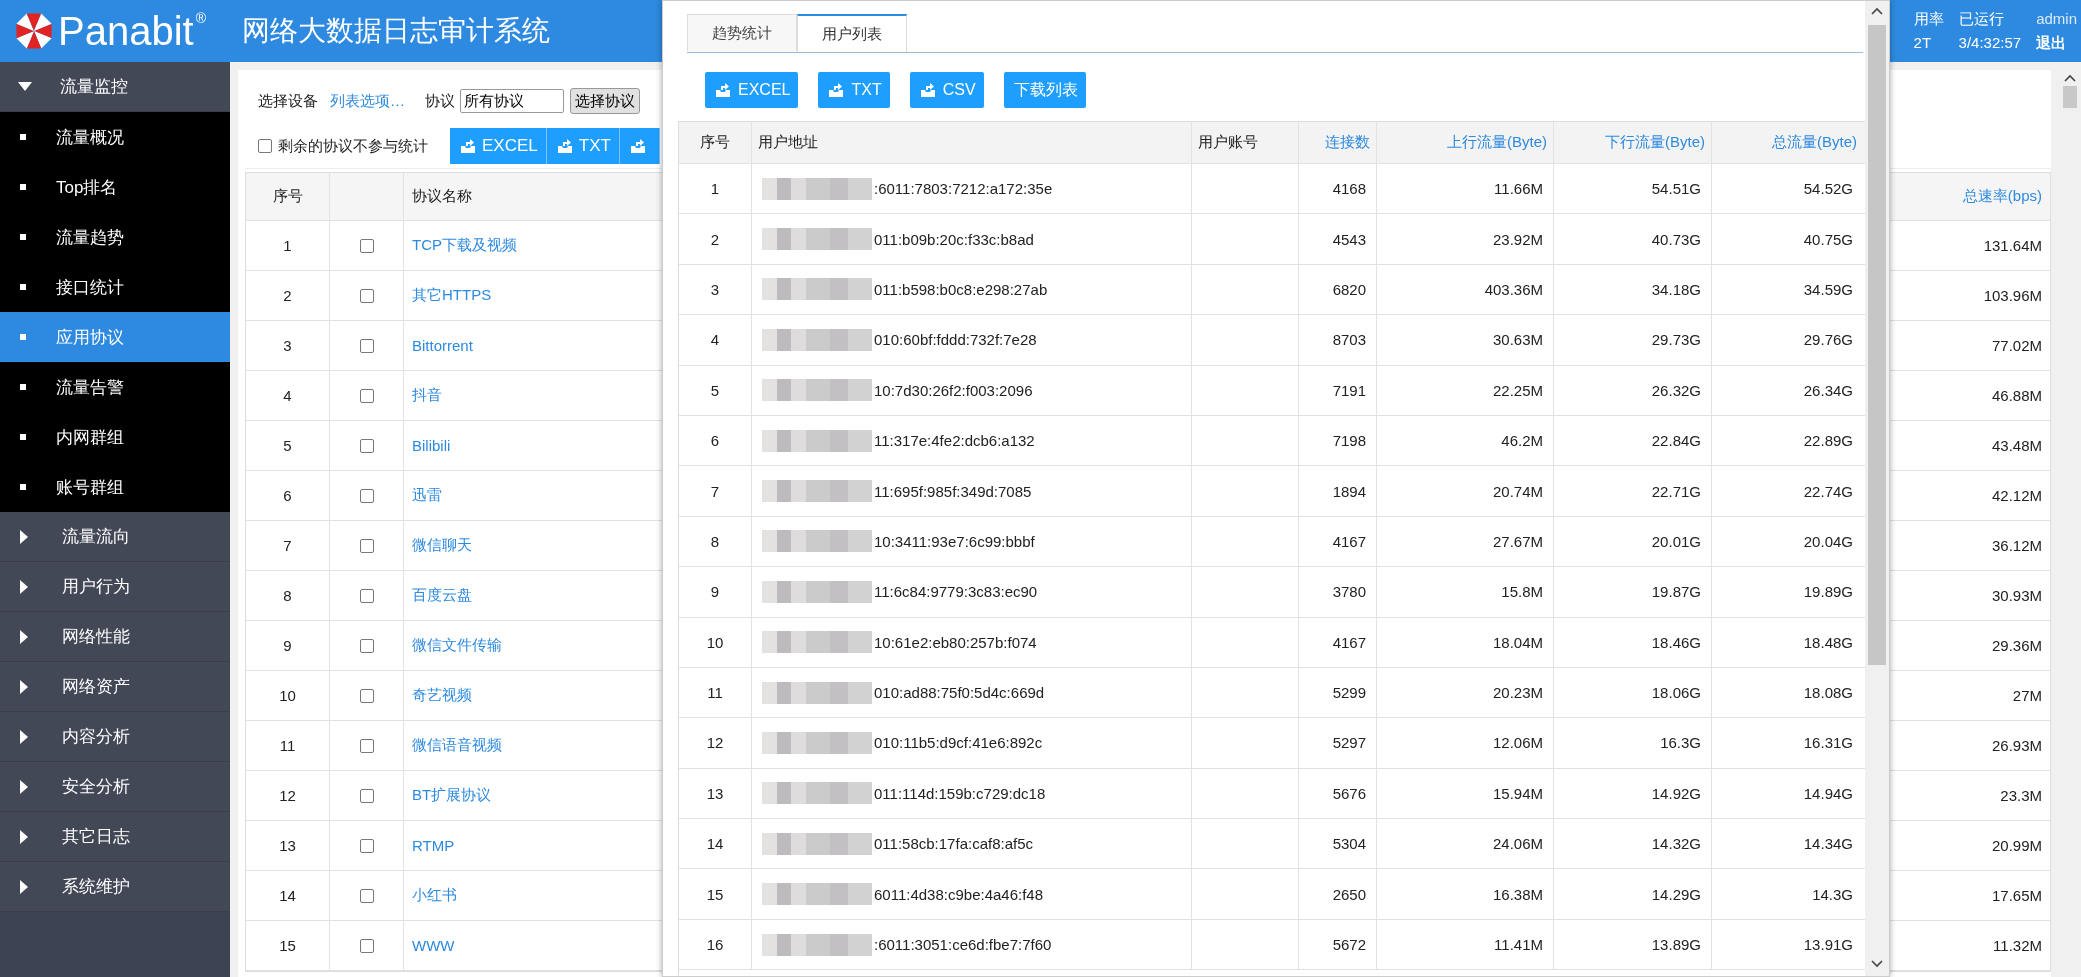 This screenshot has height=977, width=2081. Describe the element at coordinates (605, 101) in the screenshot. I see `select-protocol-button: 选择协议` at that location.